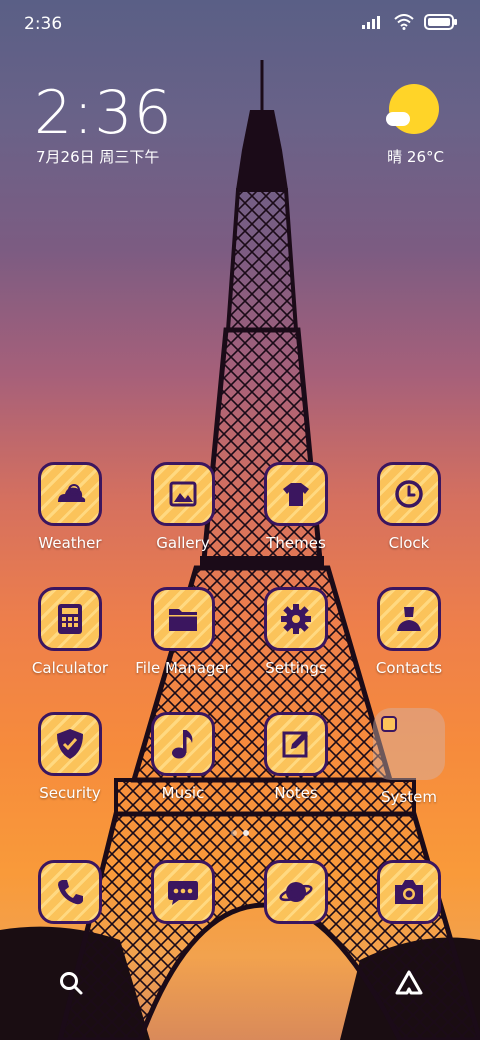 The image size is (480, 1040). I want to click on app-label: Notes, so click(296, 793).